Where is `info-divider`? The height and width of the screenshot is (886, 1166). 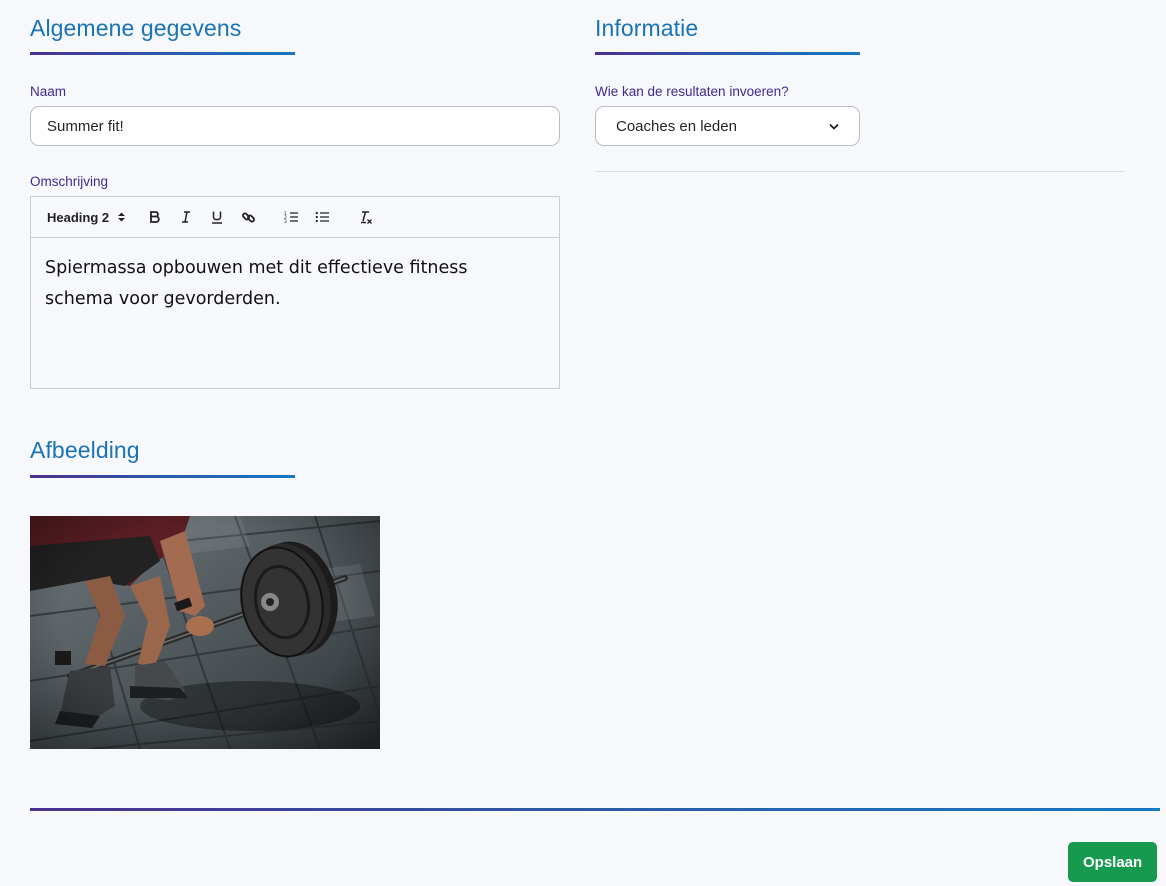
info-divider is located at coordinates (860, 171).